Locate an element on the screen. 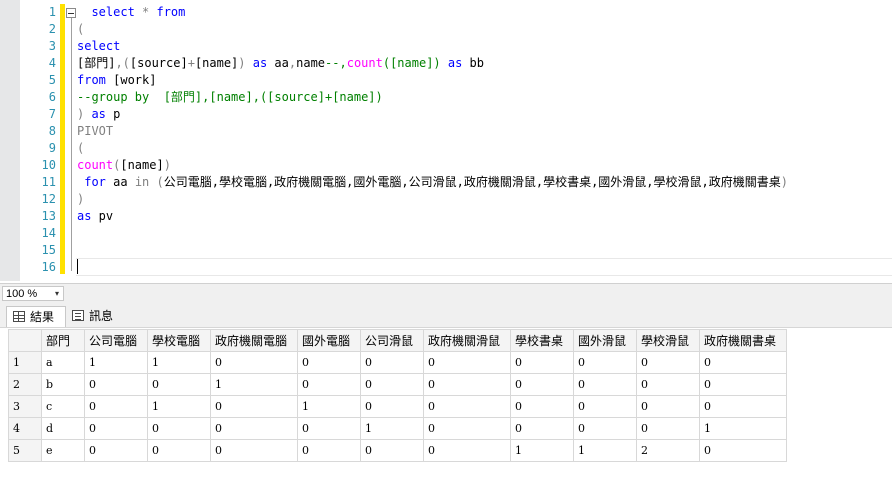  column-header: 政府機關電腦 is located at coordinates (254, 340).